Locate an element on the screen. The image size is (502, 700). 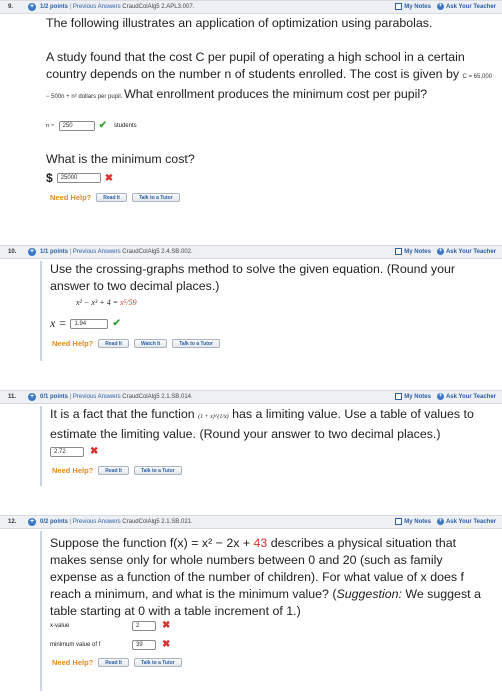
students-label: students is located at coordinates (125, 125).